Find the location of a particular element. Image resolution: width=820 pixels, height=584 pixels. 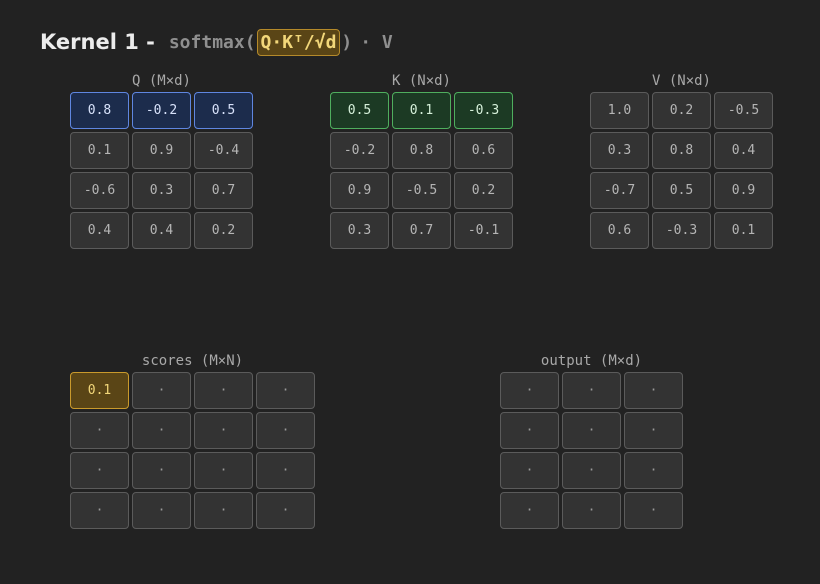

matrix-v-cell-r1c1: 0.8 is located at coordinates (681, 150).